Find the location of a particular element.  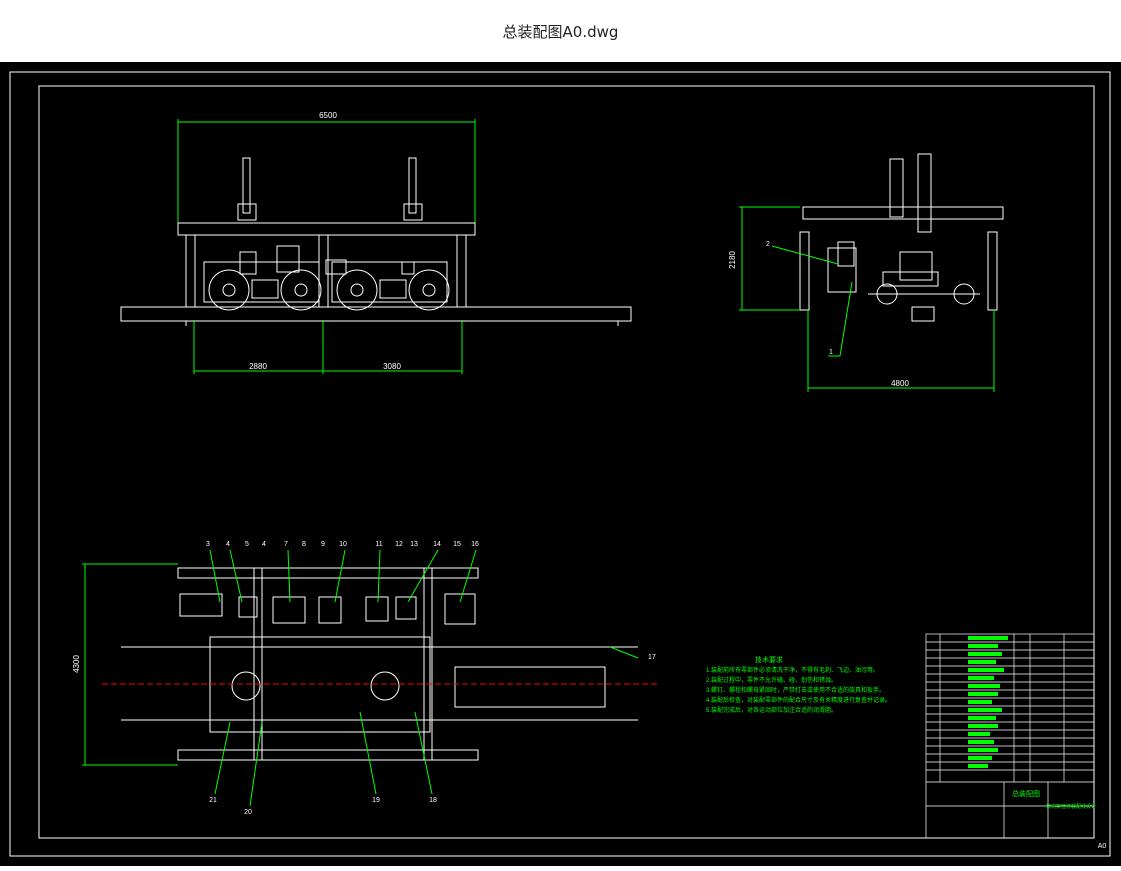

callout-12: 12 is located at coordinates (399, 544).